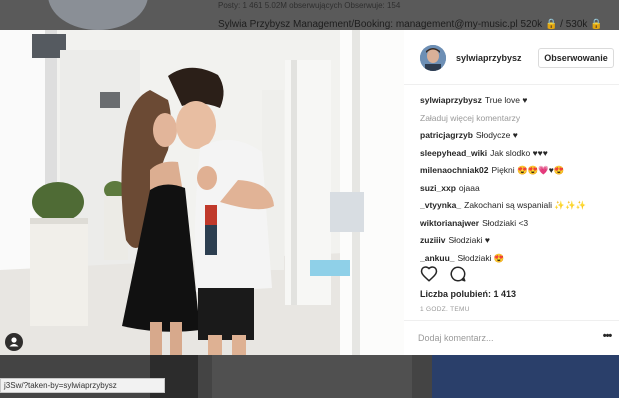  I want to click on list-item: patricjagrzyb Słodycze ♥, so click(517, 136).